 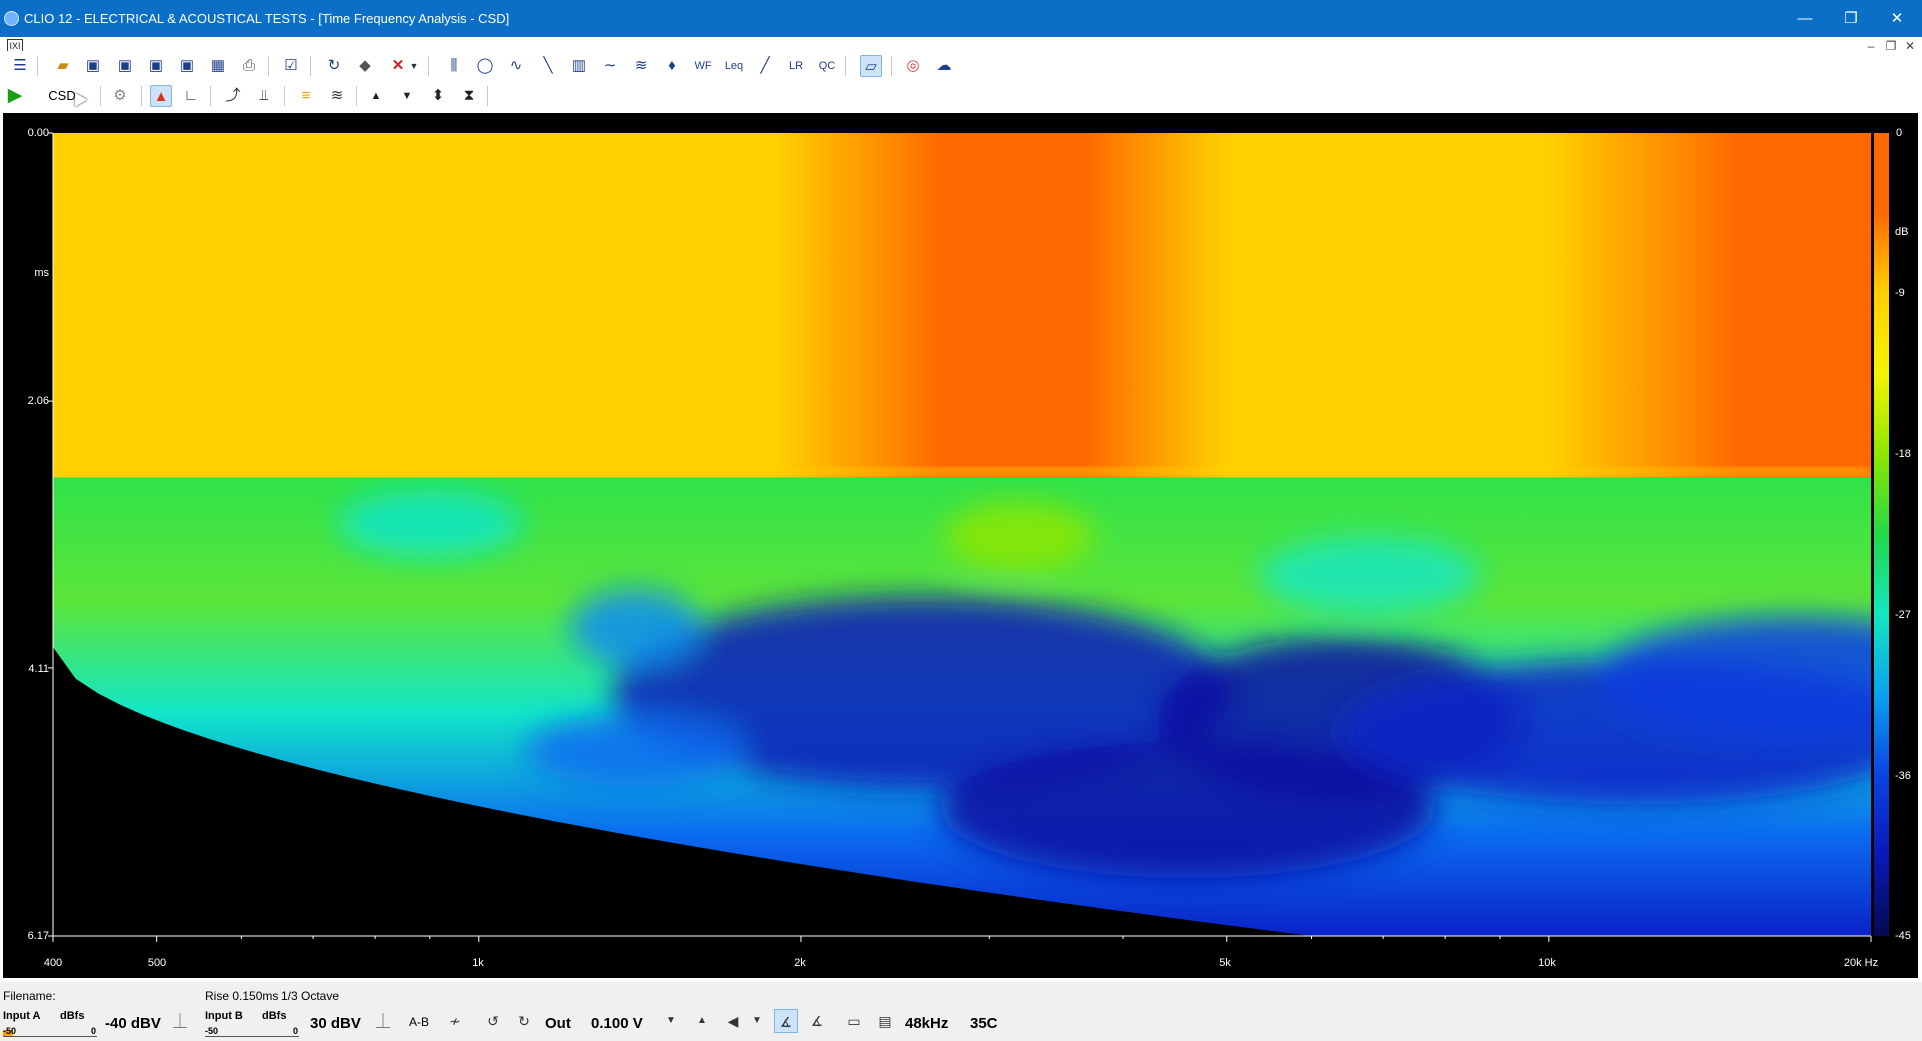 What do you see at coordinates (579, 66) in the screenshot?
I see `spectrum-icon: ▥` at bounding box center [579, 66].